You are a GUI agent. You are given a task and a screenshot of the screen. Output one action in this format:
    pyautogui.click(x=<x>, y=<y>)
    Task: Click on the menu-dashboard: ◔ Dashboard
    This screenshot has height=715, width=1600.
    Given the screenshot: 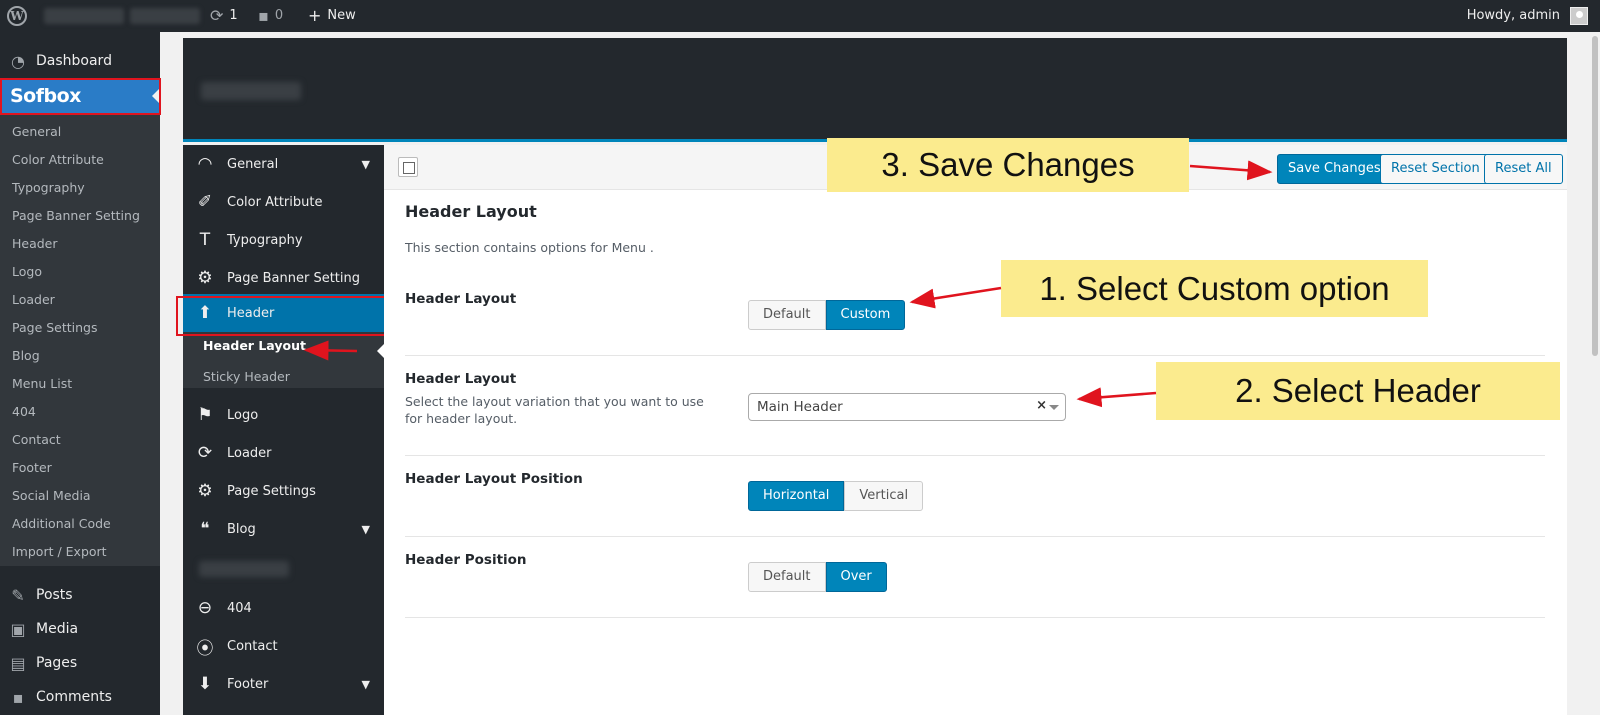 What is the action you would take?
    pyautogui.click(x=80, y=61)
    